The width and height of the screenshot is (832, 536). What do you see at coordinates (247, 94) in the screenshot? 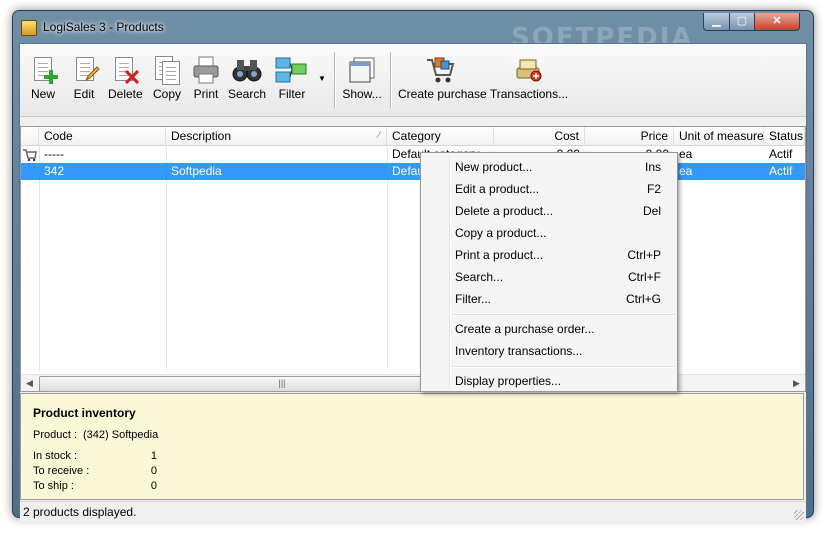
I see `search-label: Search` at bounding box center [247, 94].